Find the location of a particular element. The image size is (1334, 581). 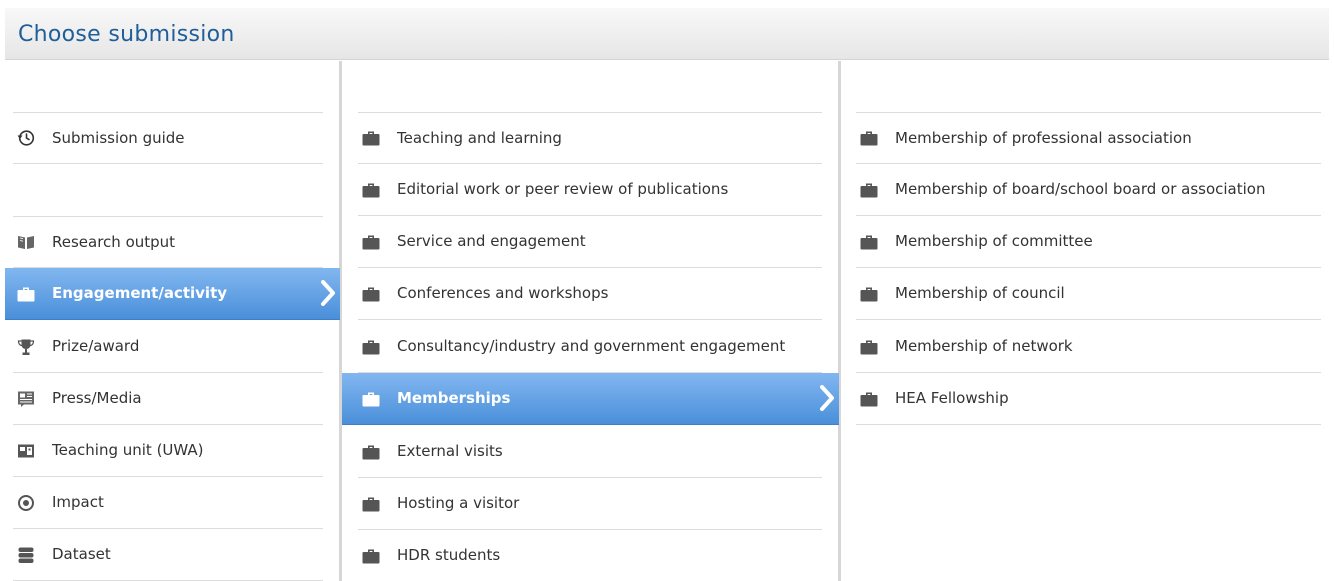

film-icon is located at coordinates (26, 450).